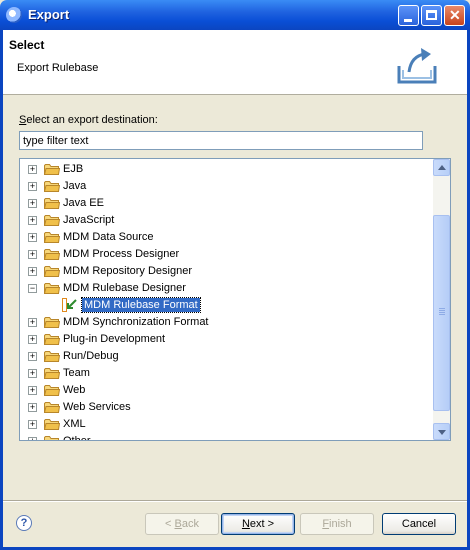 Image resolution: width=470 pixels, height=550 pixels. What do you see at coordinates (73, 169) in the screenshot?
I see `tree-item-label: EJB` at bounding box center [73, 169].